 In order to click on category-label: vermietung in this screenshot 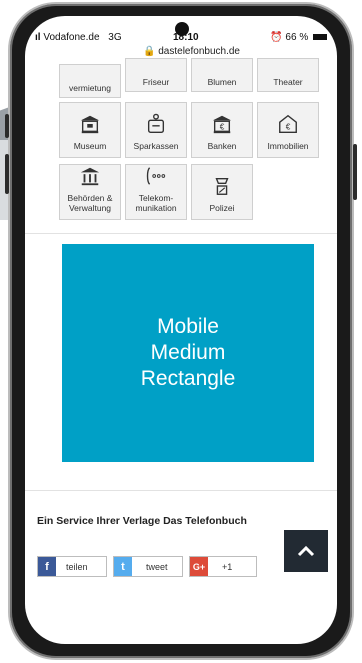, I will do `click(90, 88)`.